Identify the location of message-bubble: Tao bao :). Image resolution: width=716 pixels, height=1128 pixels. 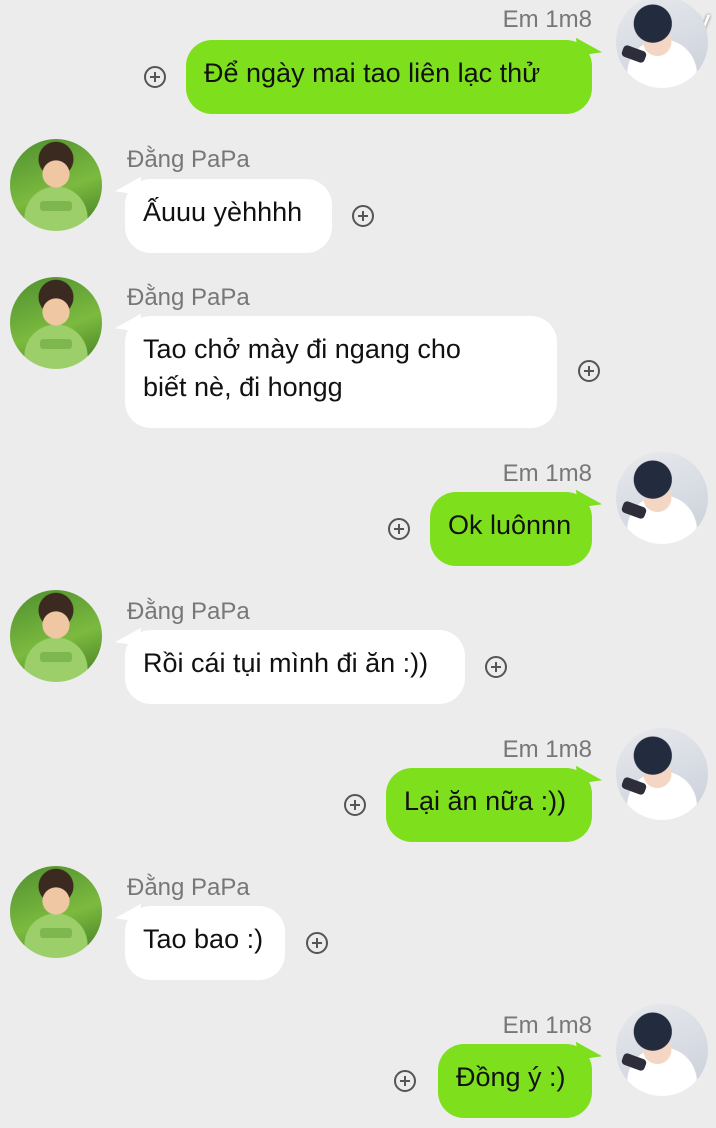
(205, 943).